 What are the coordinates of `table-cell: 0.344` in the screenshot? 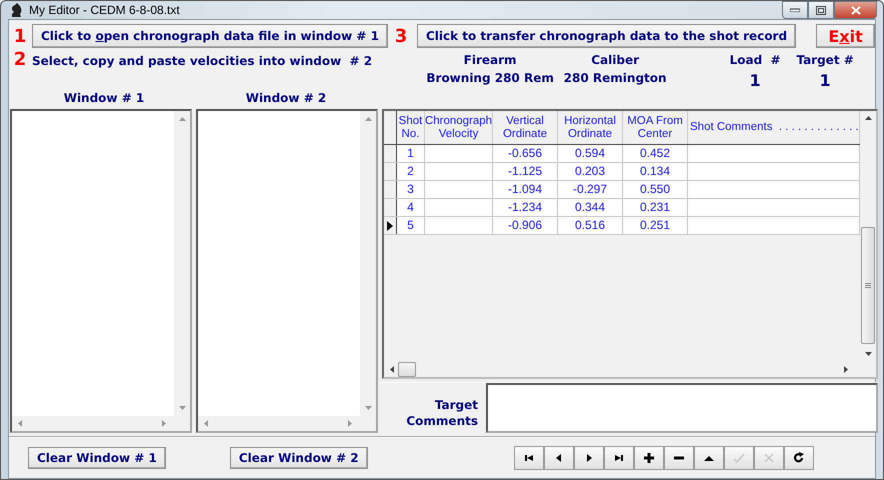 It's located at (590, 207).